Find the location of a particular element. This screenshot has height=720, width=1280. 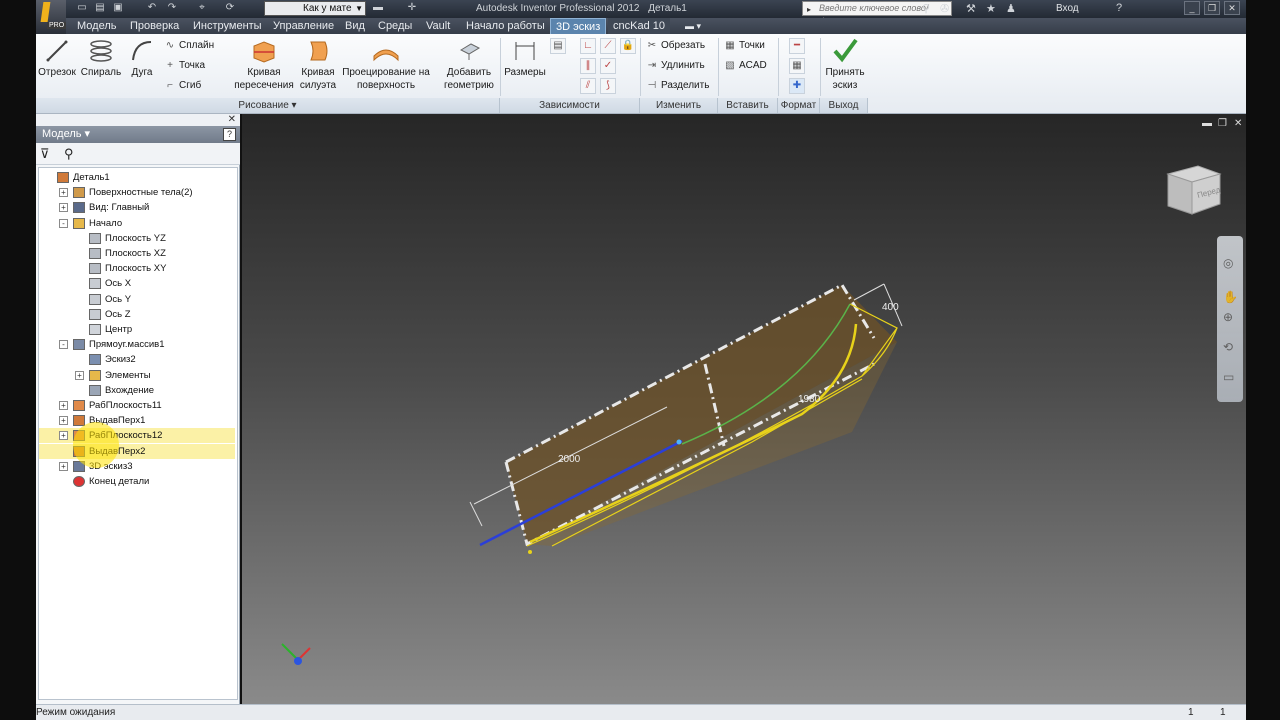

tree-item: Ось Y is located at coordinates (137, 299).